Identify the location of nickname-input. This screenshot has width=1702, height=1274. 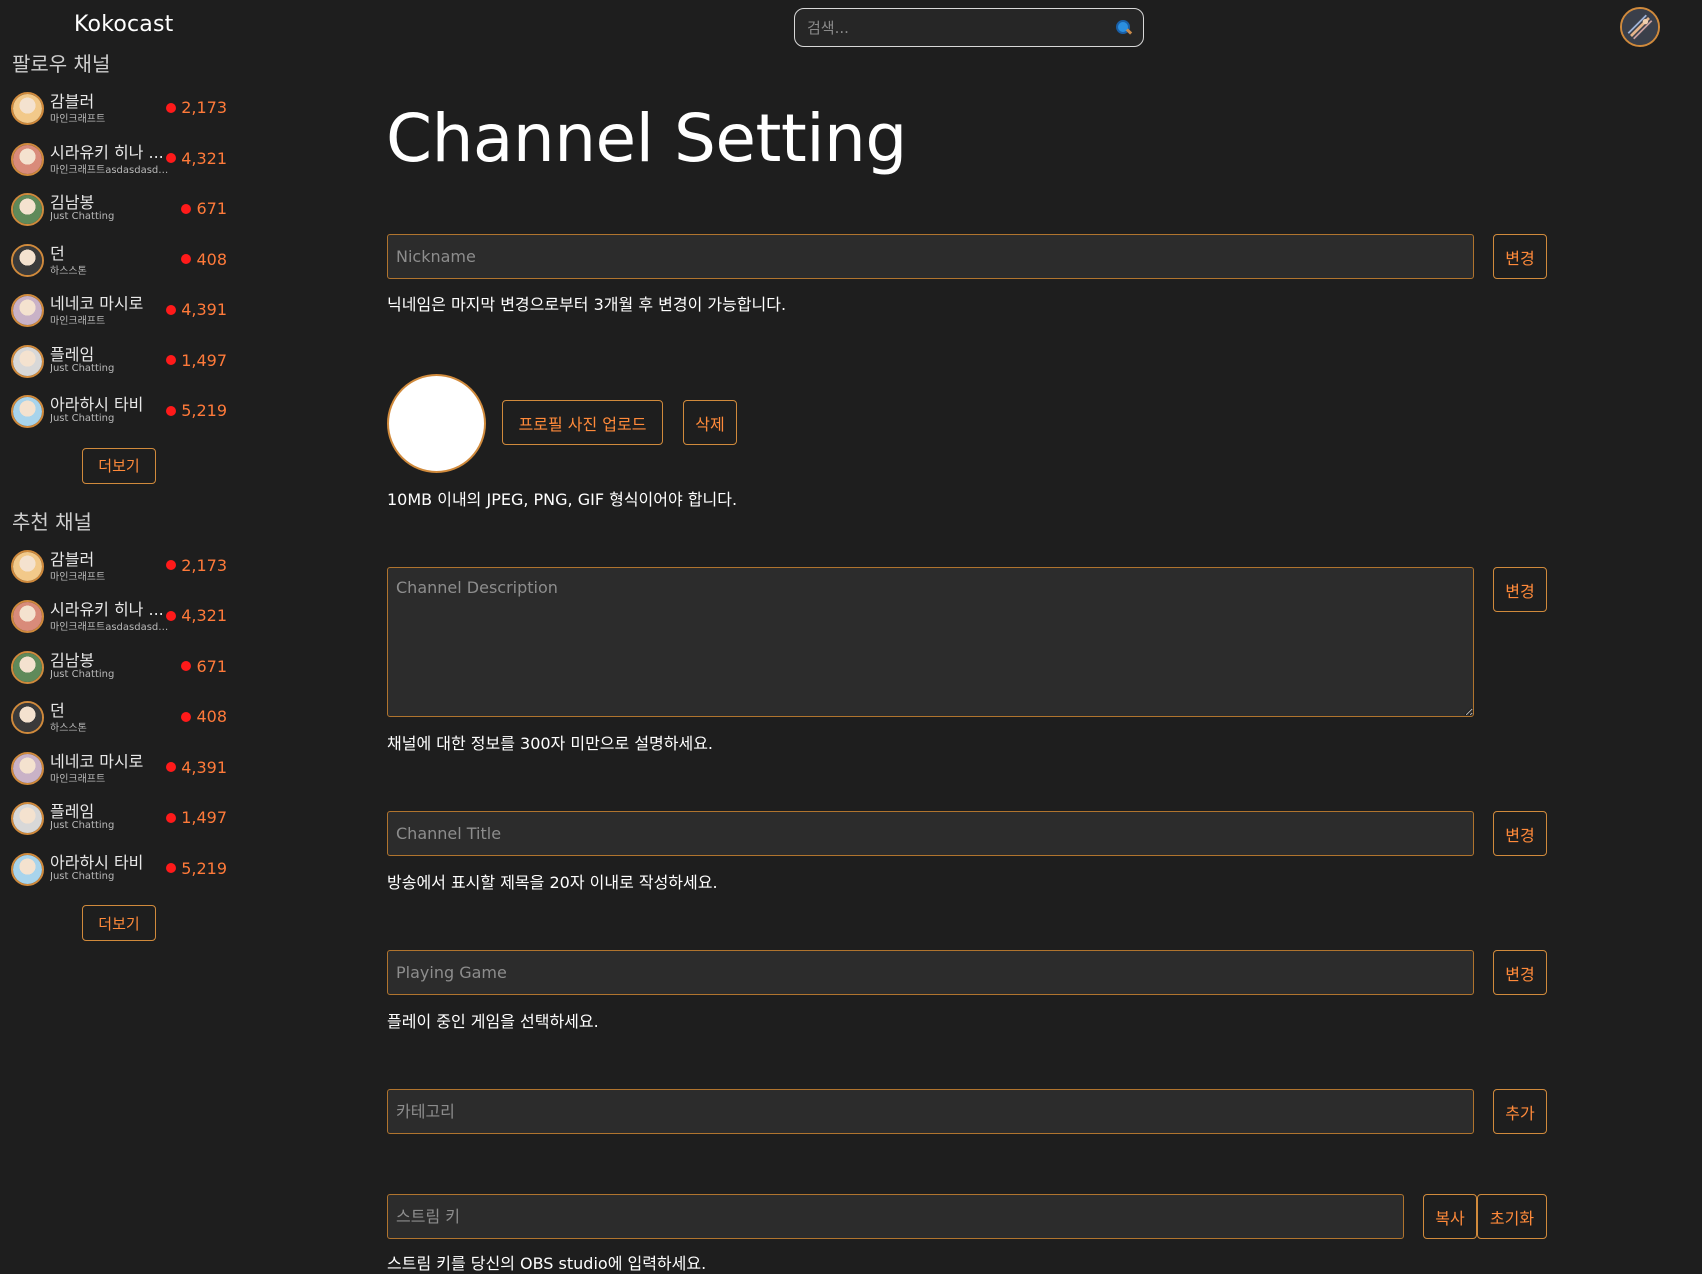
(930, 256).